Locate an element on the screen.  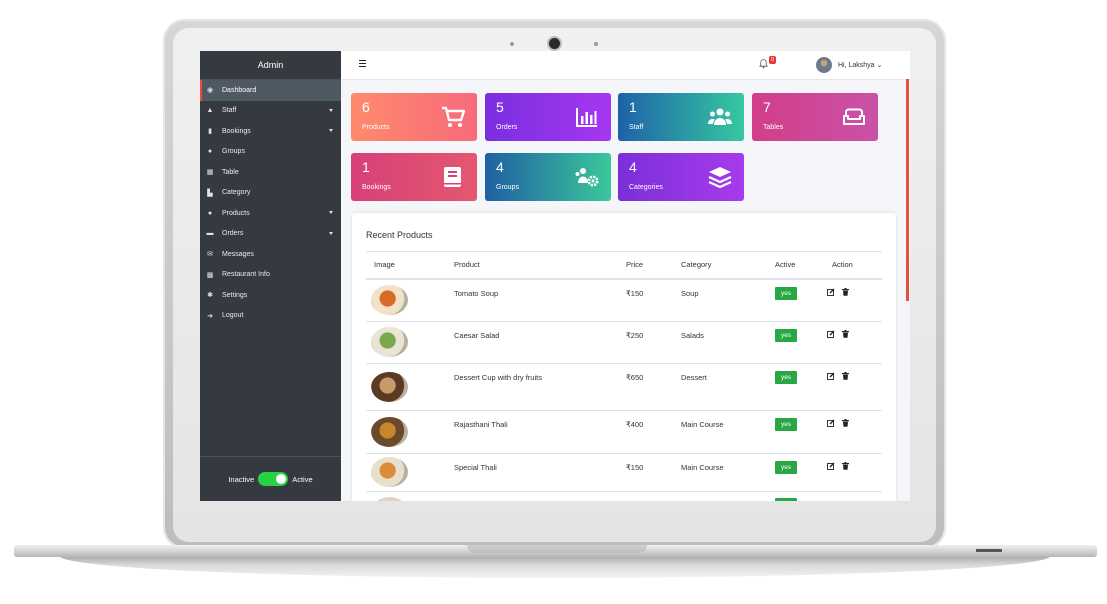
user-menu: Hi, Lakshya ⌄ is located at coordinates (860, 65).